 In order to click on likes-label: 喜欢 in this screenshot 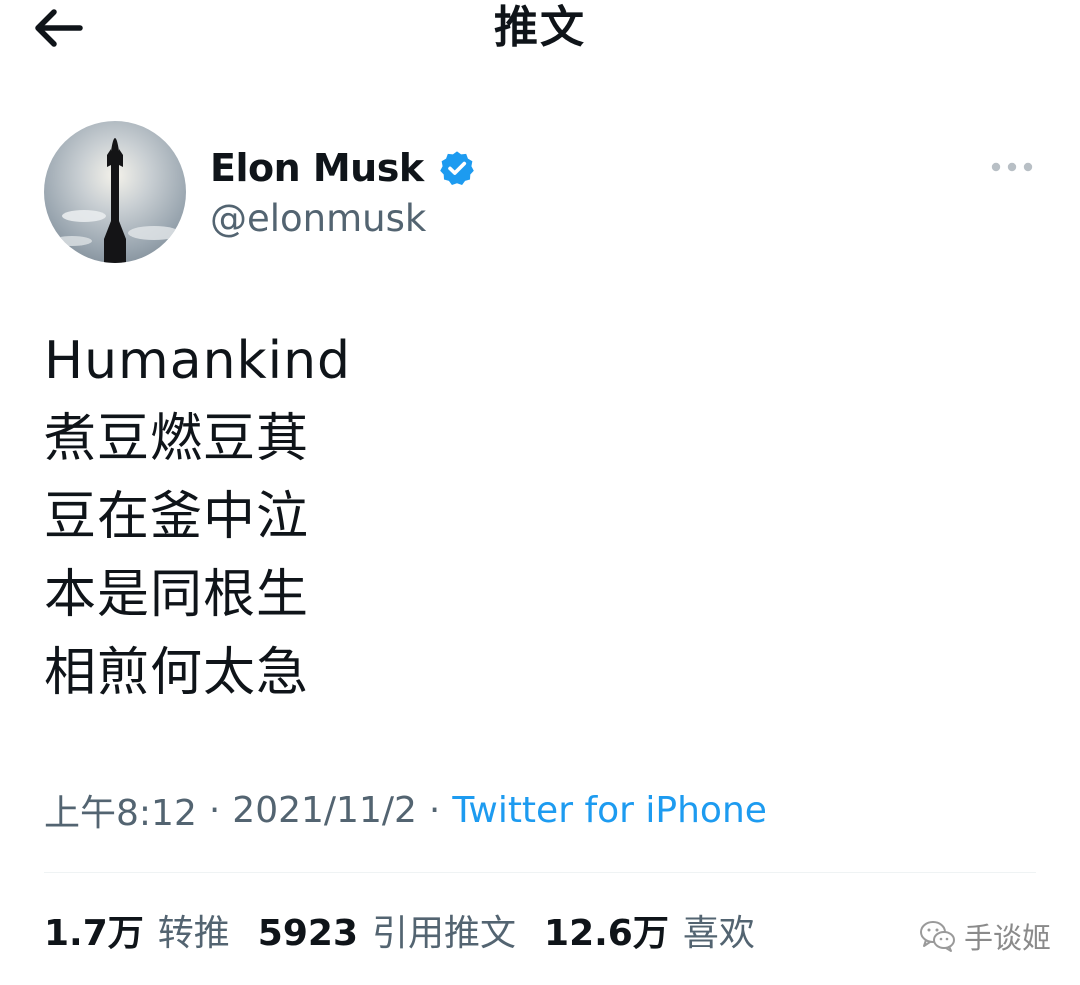, I will do `click(718, 933)`.